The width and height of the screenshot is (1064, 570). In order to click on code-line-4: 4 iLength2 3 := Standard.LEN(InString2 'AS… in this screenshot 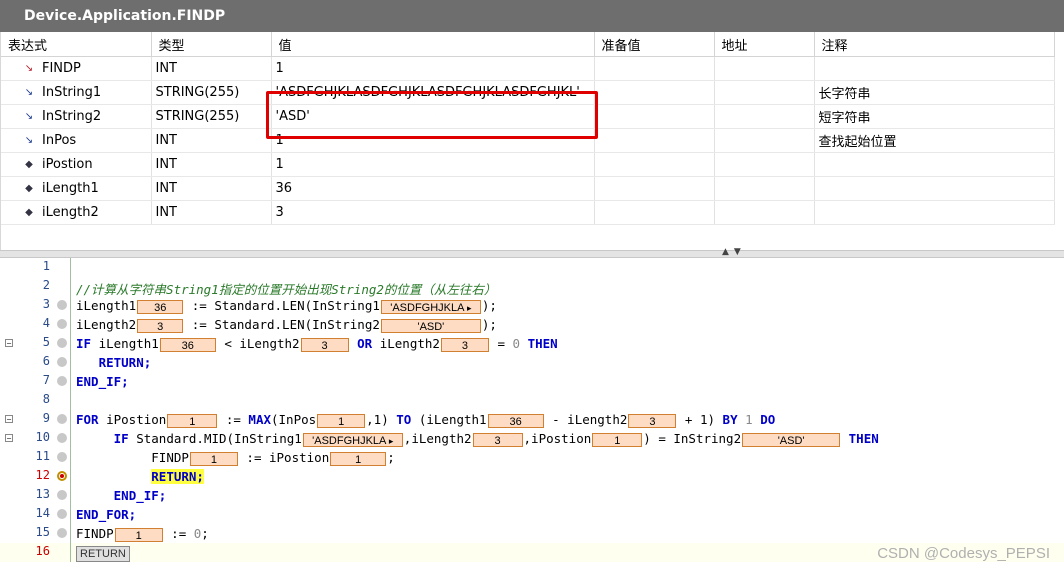, I will do `click(532, 324)`.